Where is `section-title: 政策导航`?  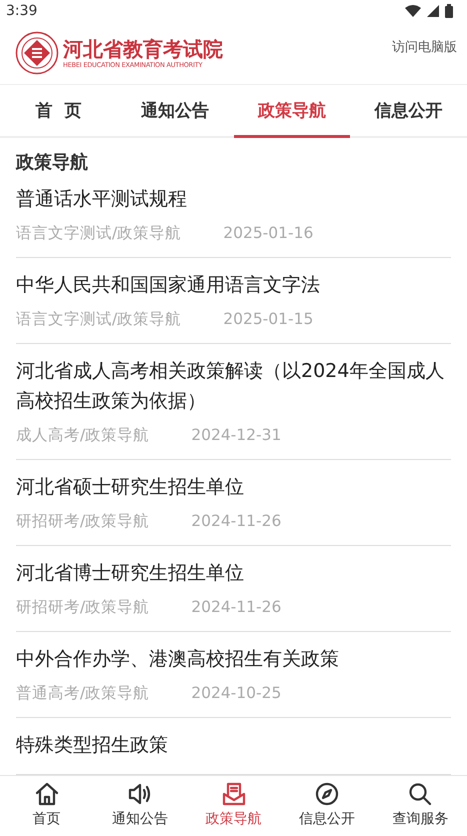 section-title: 政策导航 is located at coordinates (52, 163).